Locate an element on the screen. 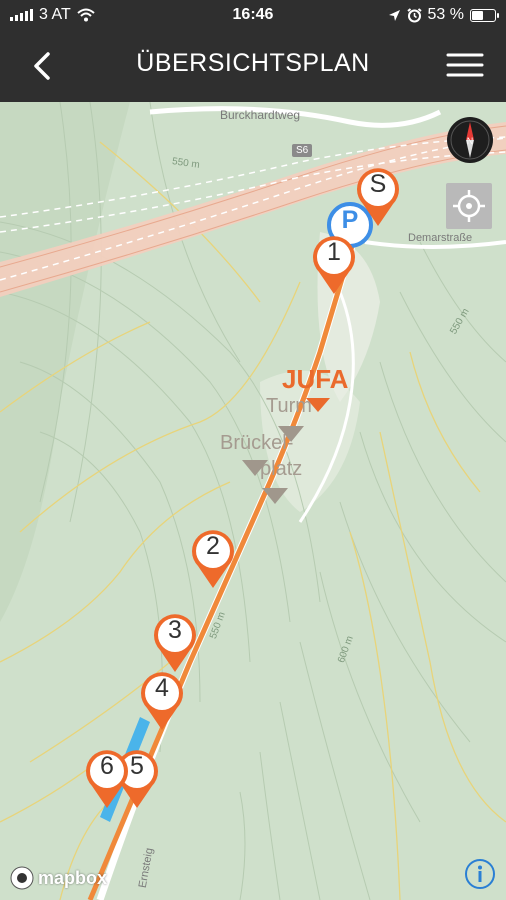 This screenshot has height=900, width=506. street-label-burckhardtweg: Burckhardtweg is located at coordinates (260, 115).